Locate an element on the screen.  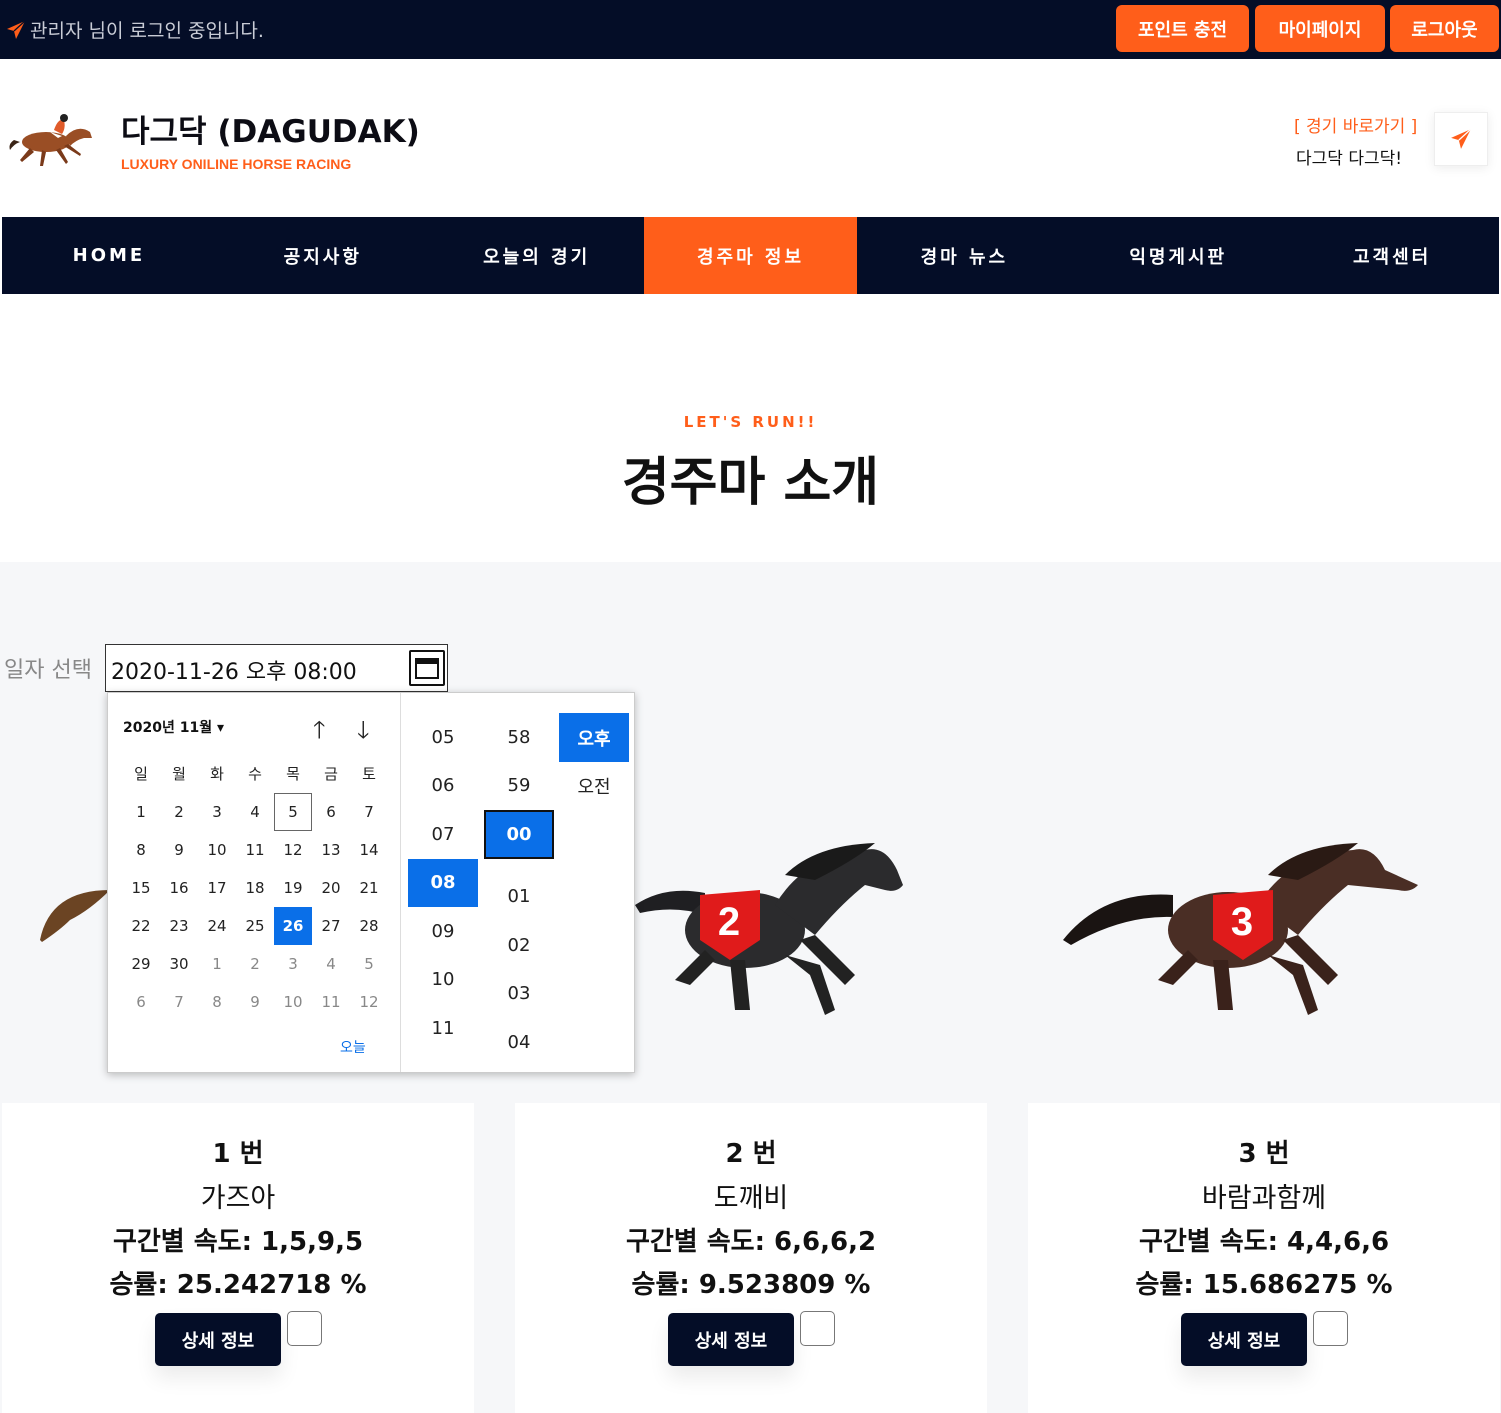
calendar-day-next-month: 3 is located at coordinates (293, 964).